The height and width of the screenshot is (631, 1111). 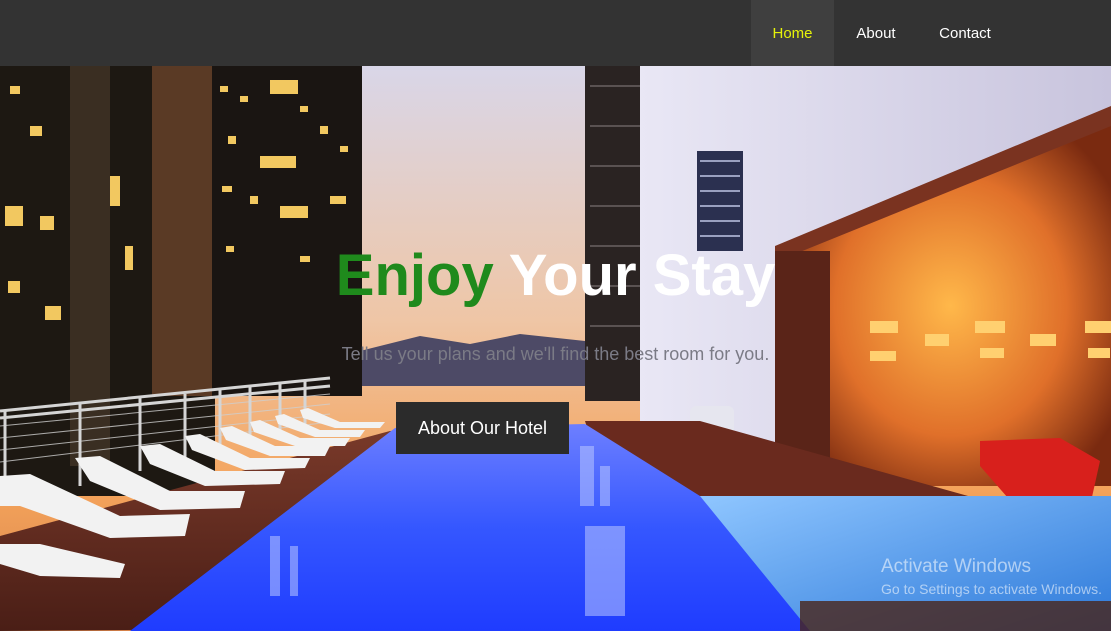 I want to click on hero-title-accent: Enjoy, so click(x=414, y=275).